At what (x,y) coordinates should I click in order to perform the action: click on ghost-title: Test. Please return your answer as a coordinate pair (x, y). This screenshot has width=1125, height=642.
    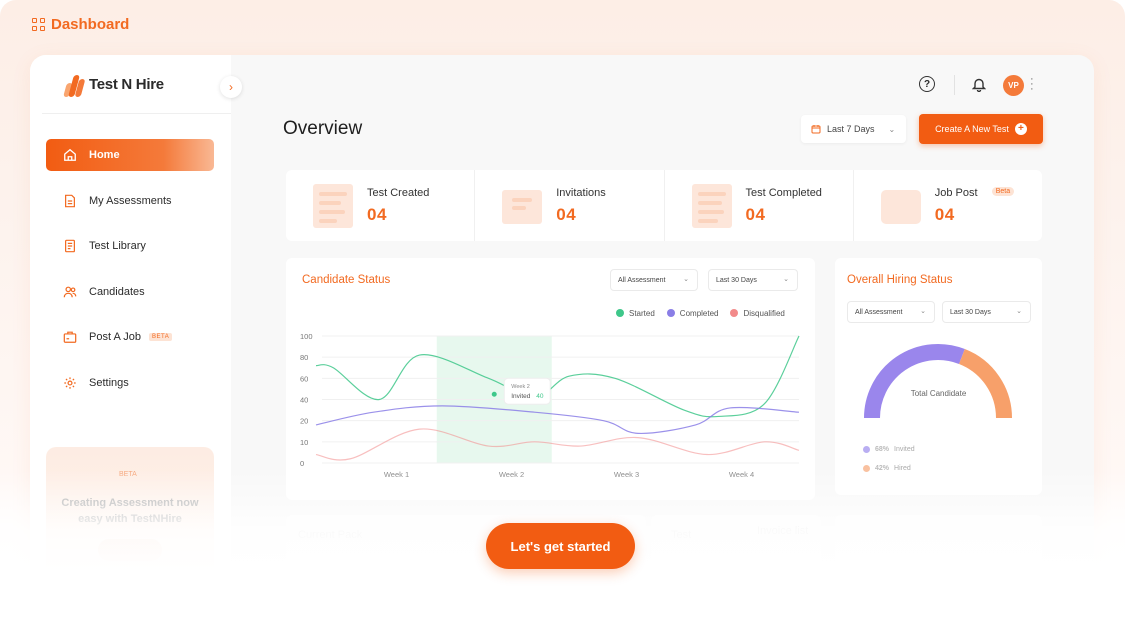
    Looking at the image, I should click on (681, 535).